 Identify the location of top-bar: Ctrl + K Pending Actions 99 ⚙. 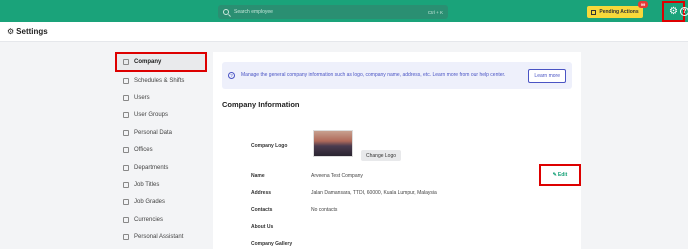
(344, 11).